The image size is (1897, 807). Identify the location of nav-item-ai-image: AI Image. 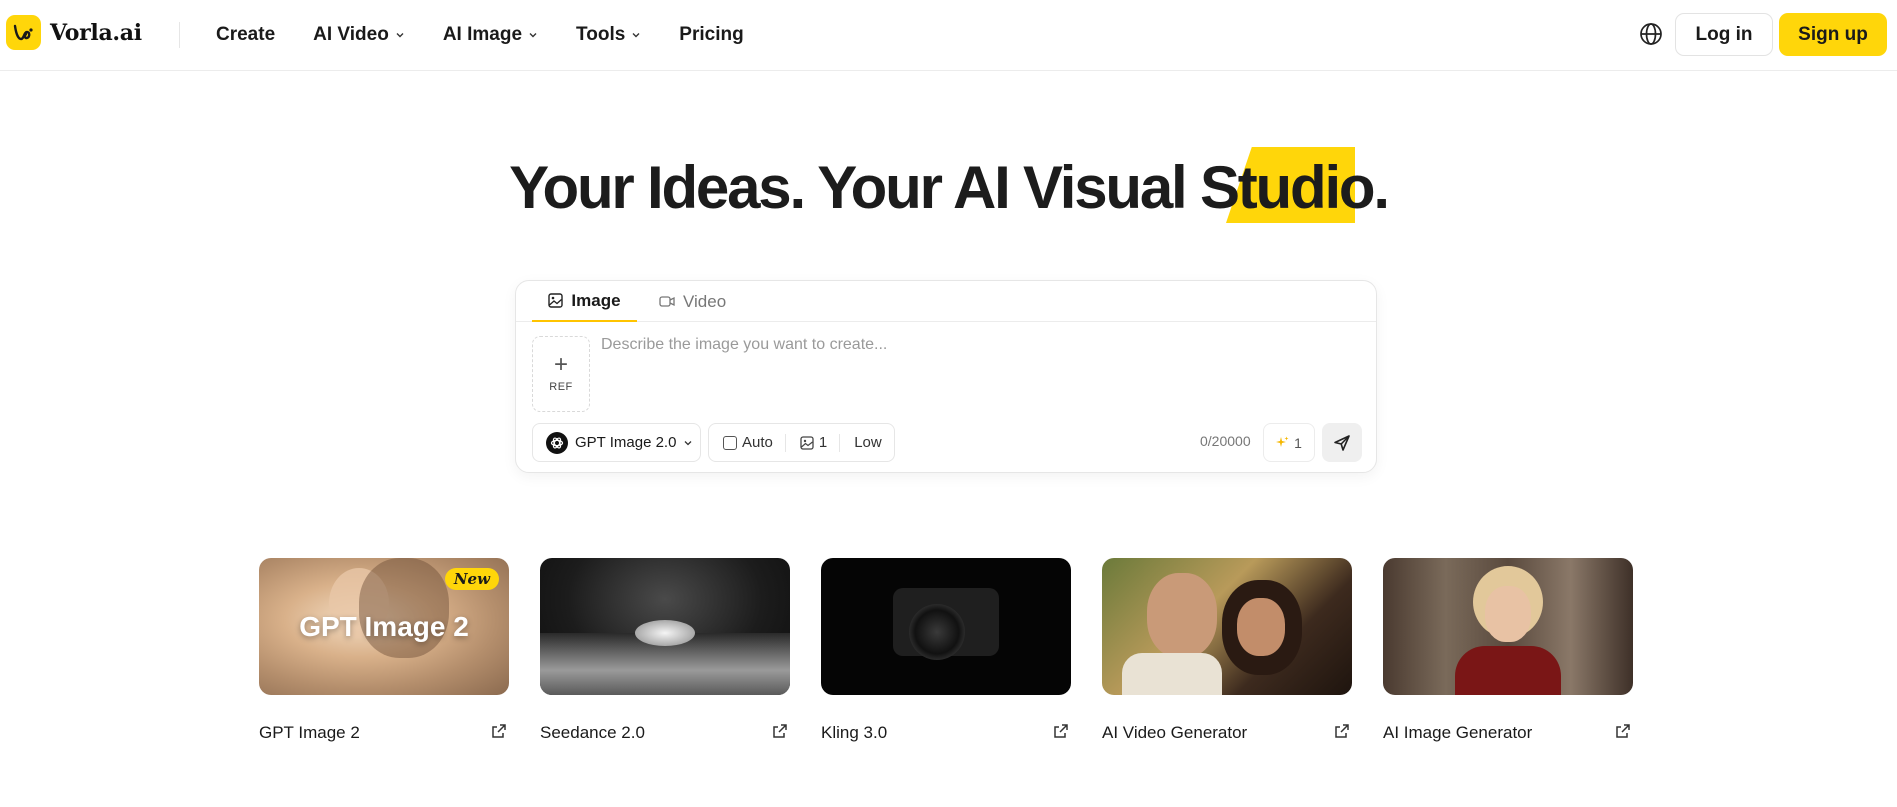
(490, 35).